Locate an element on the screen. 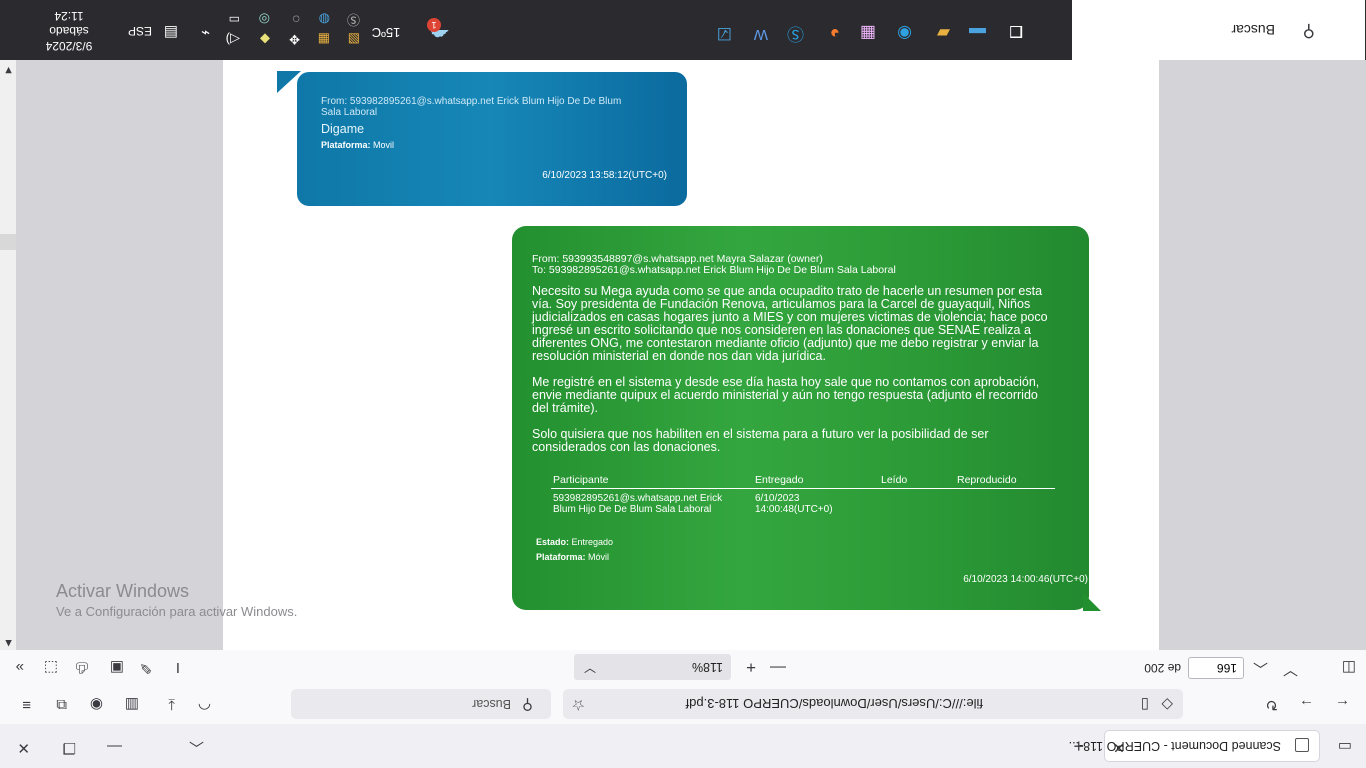 The height and width of the screenshot is (768, 1366). document-icon is located at coordinates (1302, 745).